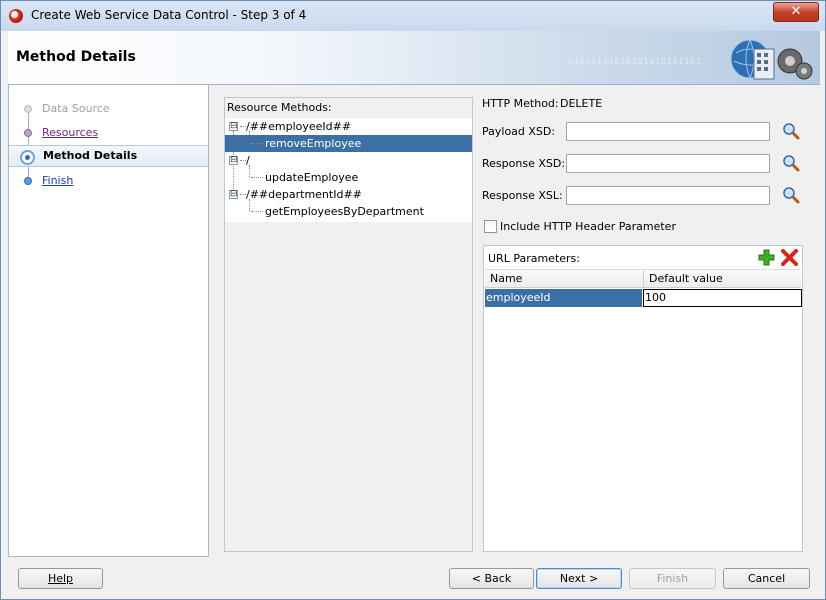 This screenshot has height=600, width=826. What do you see at coordinates (76, 108) in the screenshot?
I see `nav-label: Data Source` at bounding box center [76, 108].